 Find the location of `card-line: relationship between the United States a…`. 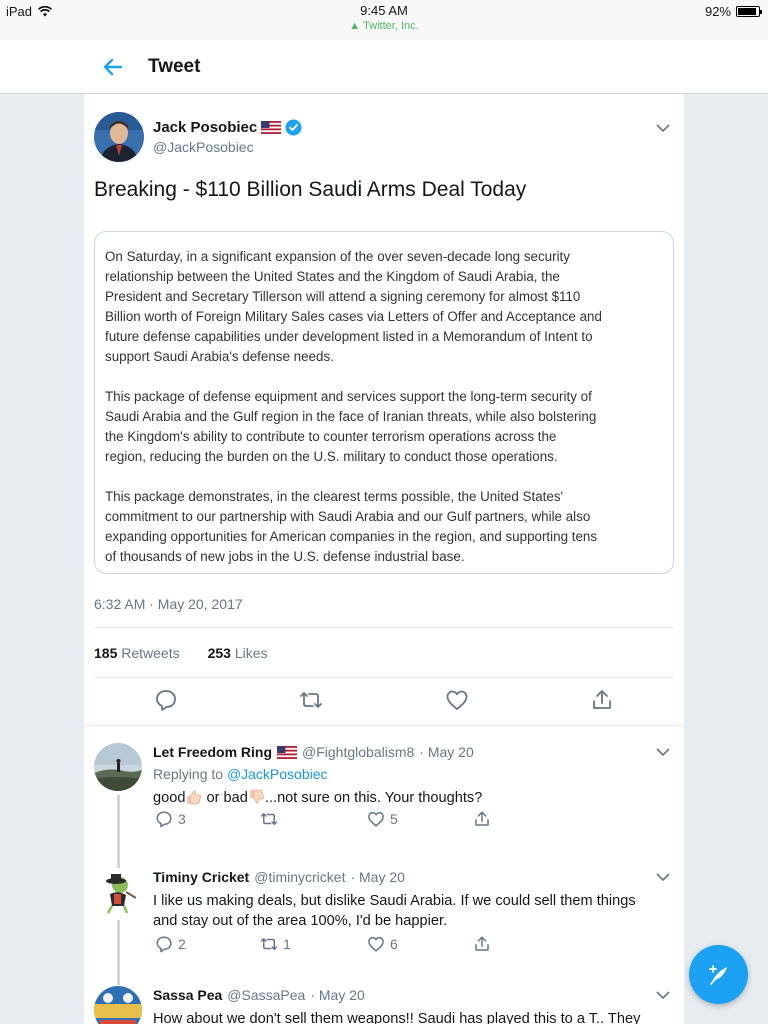

card-line: relationship between the United States a… is located at coordinates (332, 276).